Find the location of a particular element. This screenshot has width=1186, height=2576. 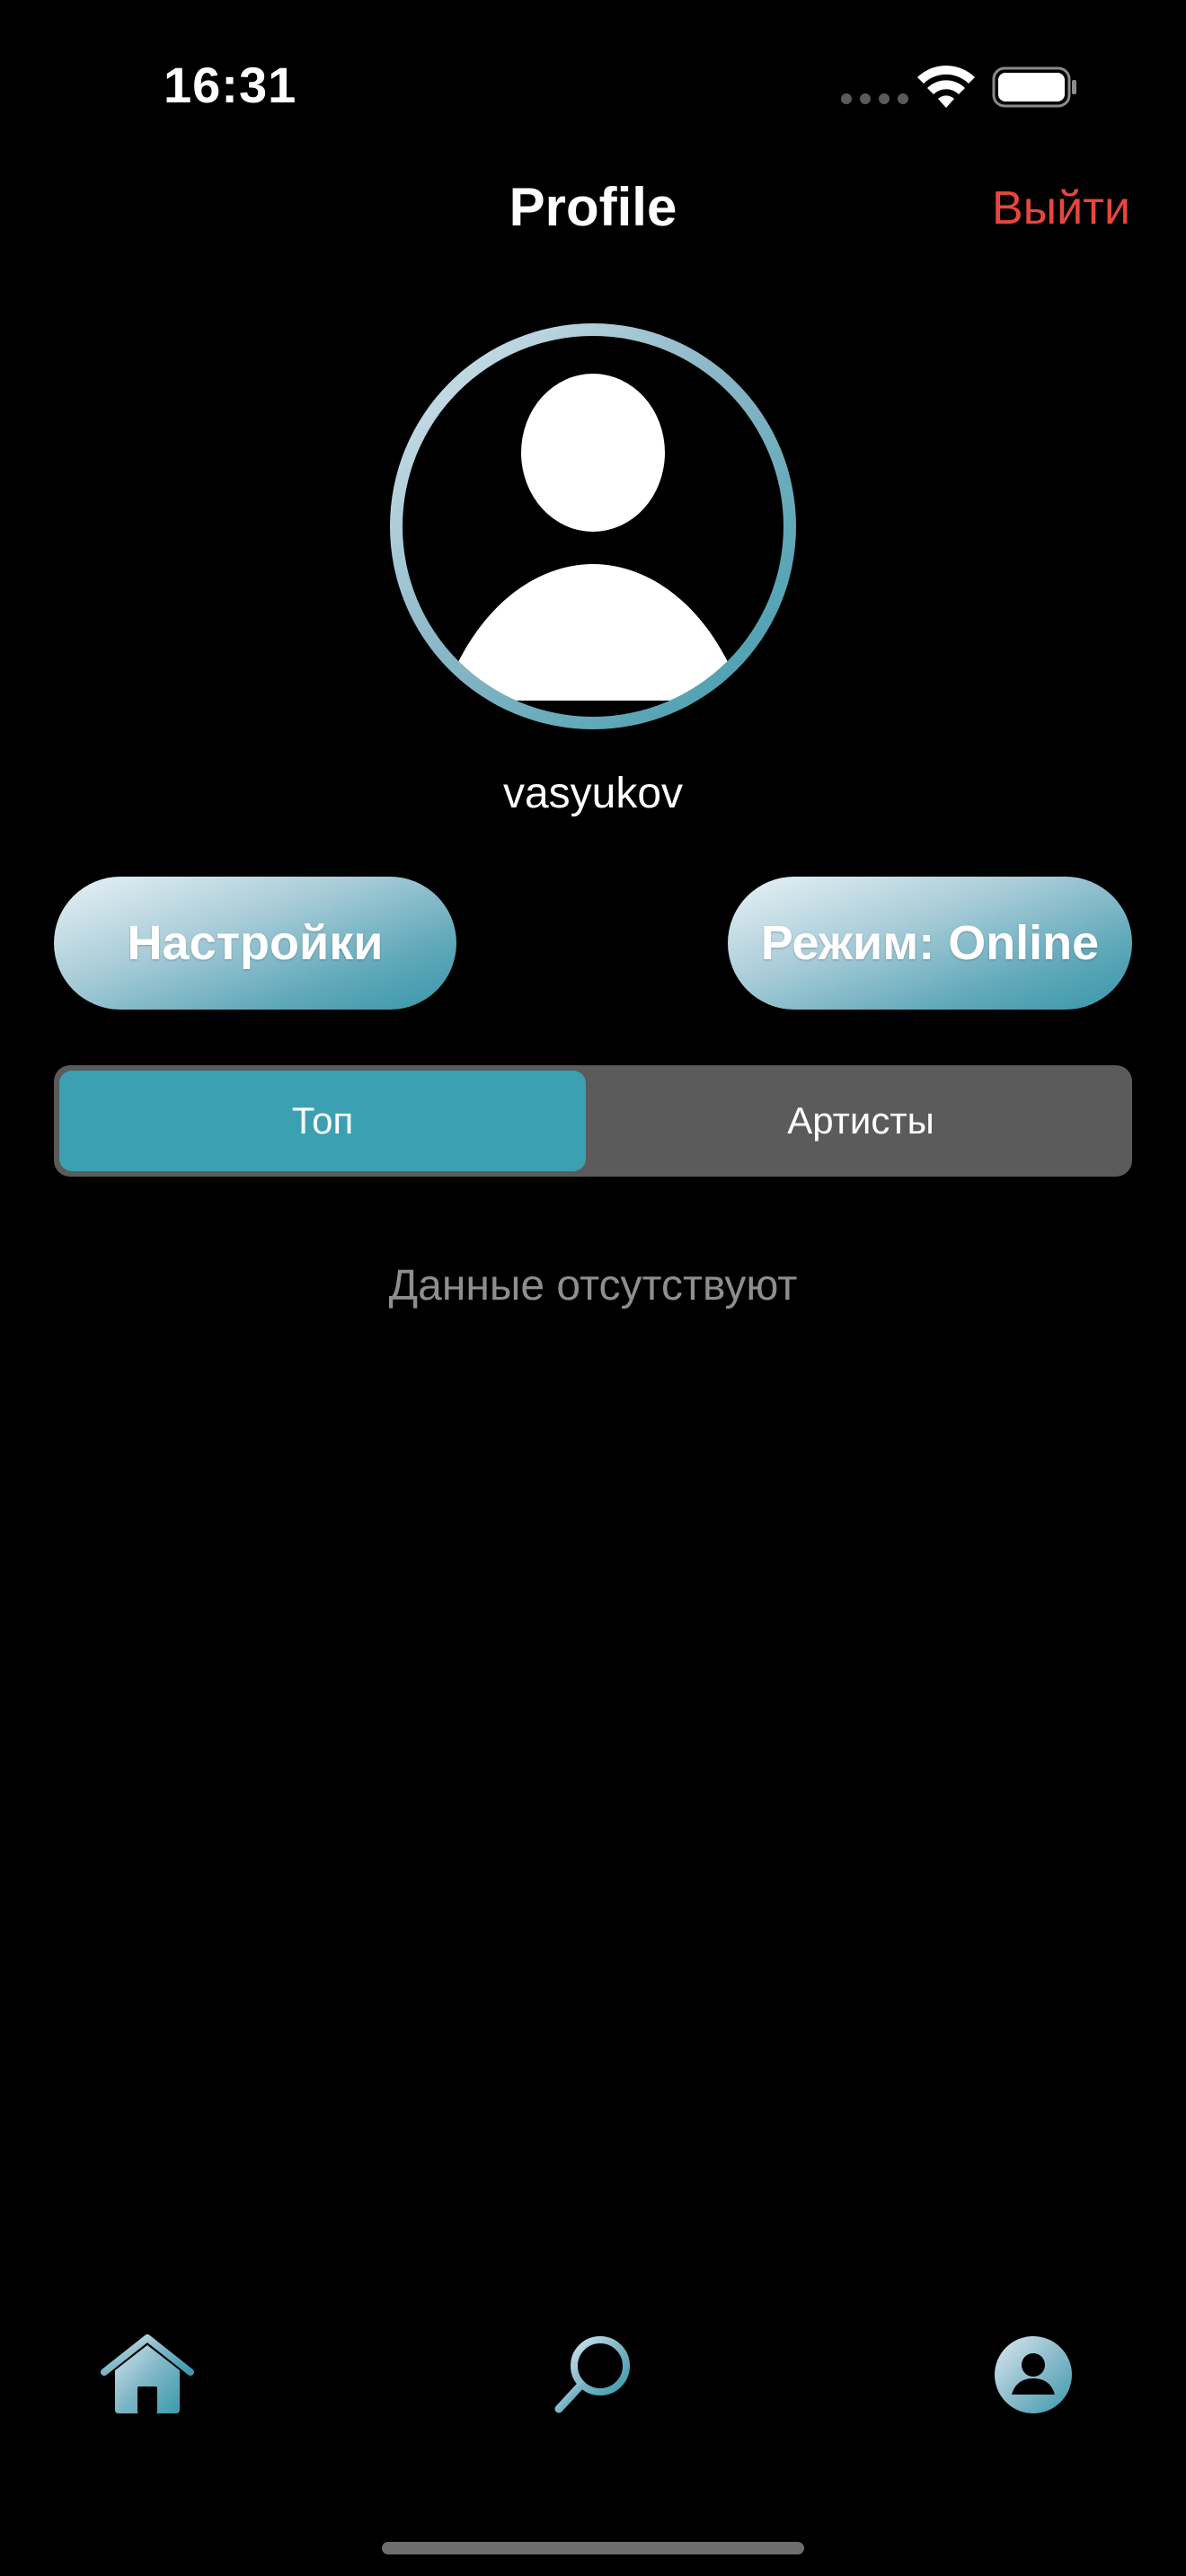

avatar is located at coordinates (593, 526).